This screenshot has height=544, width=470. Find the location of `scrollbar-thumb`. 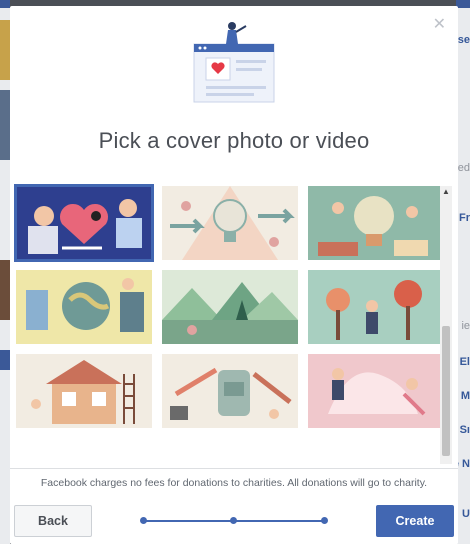

scrollbar-thumb is located at coordinates (446, 391).